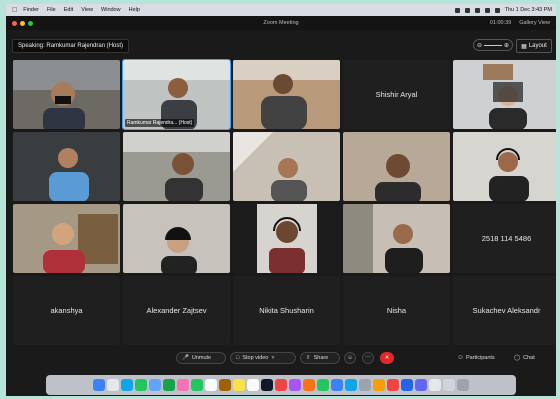  I want to click on participant-tile: Shishir Aryal, so click(396, 94).